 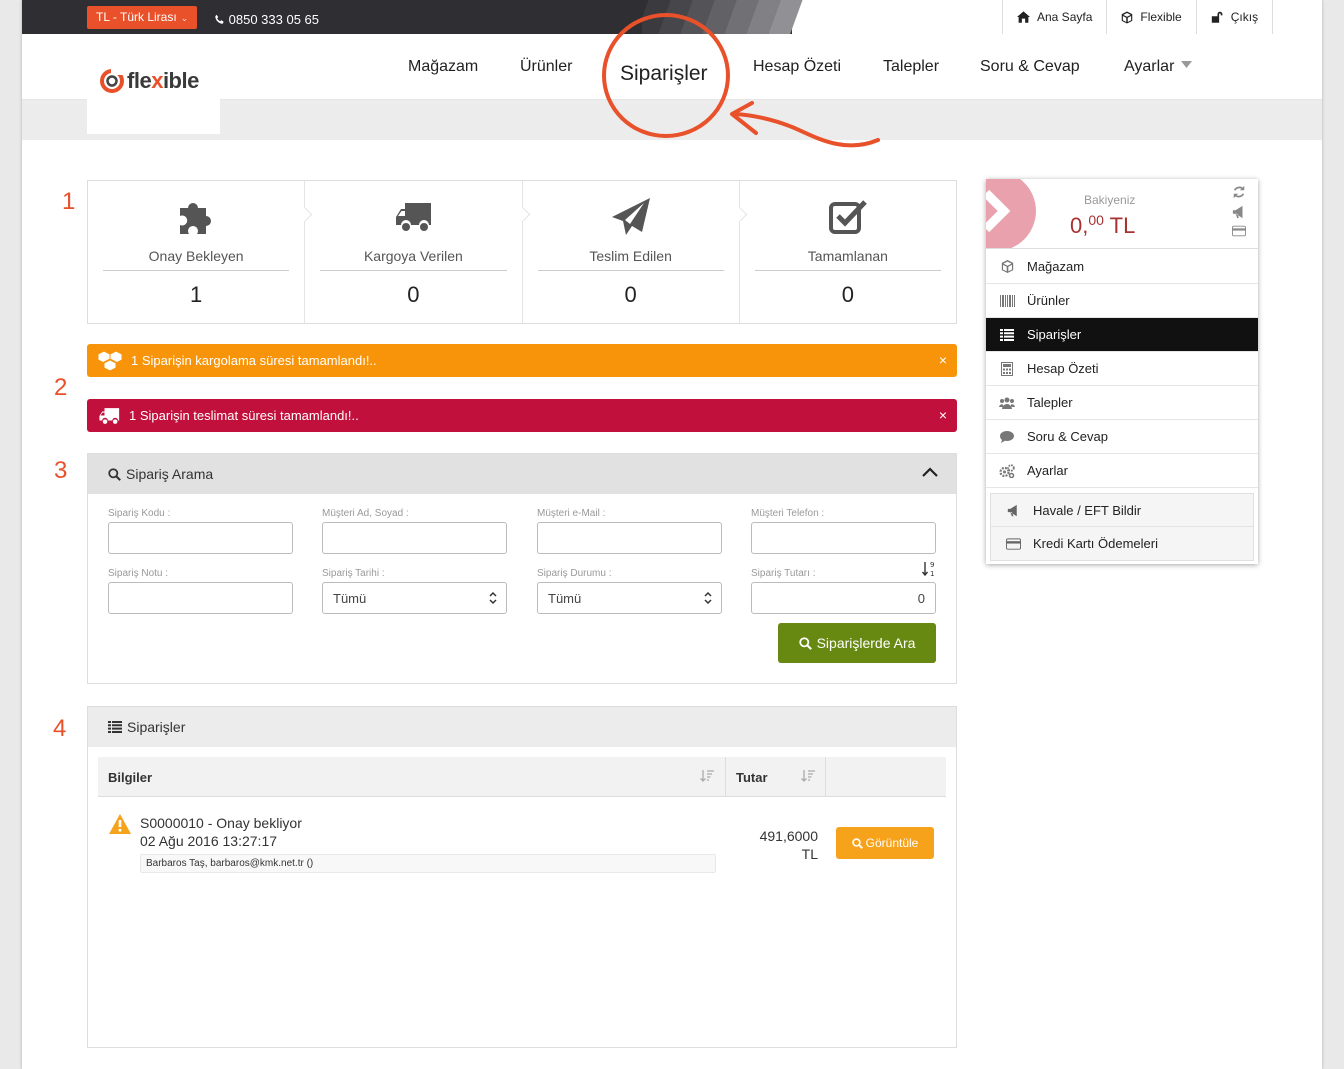 I want to click on field-customer-phone: Müşteri Telefon :, so click(x=843, y=531).